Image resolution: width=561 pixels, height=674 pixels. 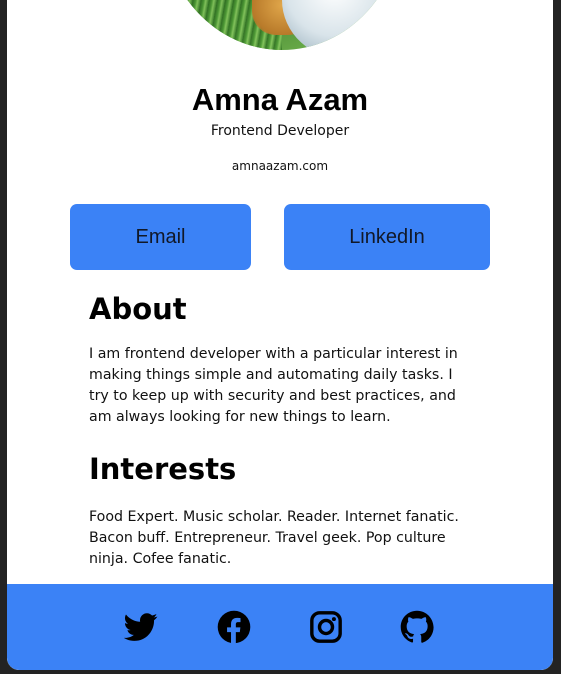 I want to click on profile-website: amnaazam.com, so click(x=280, y=166).